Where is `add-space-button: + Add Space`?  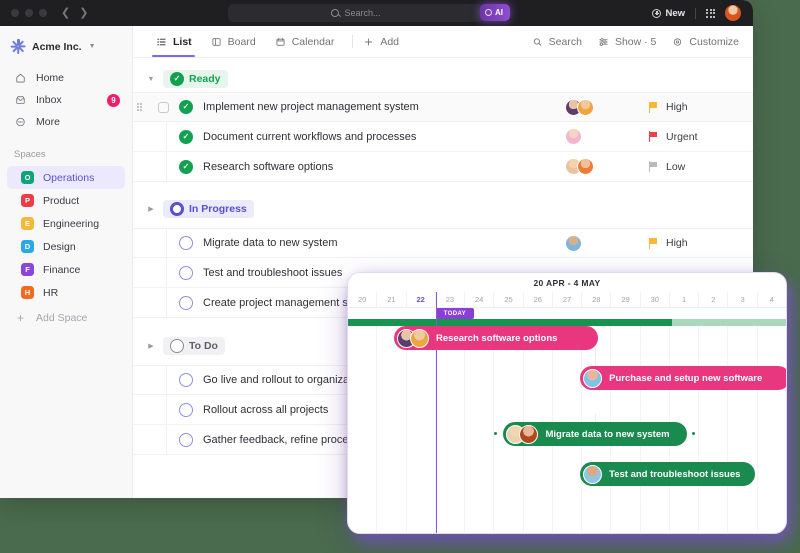 add-space-button: + Add Space is located at coordinates (66, 318).